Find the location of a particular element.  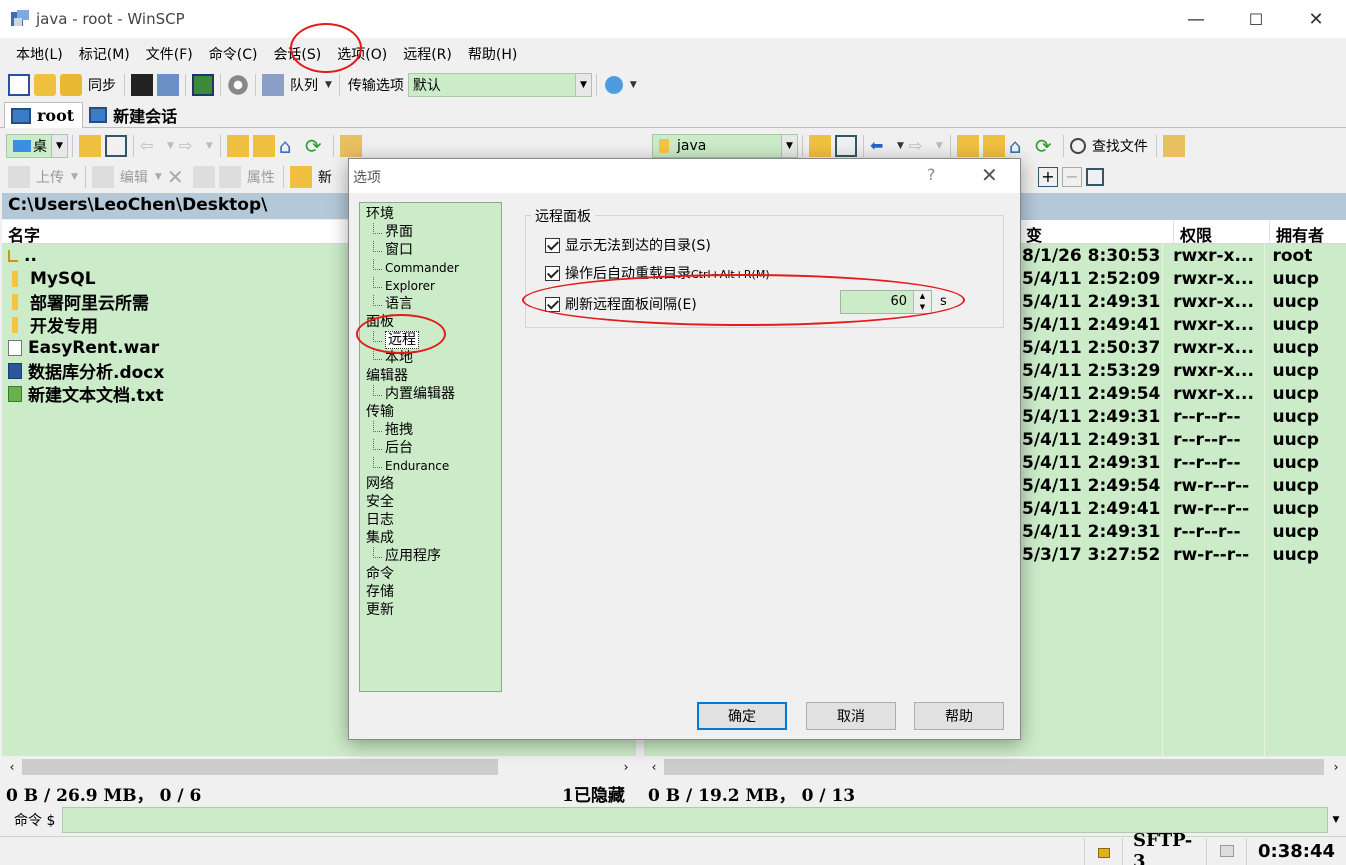

table-row: 5/4/11 2:49:54 rw-r--r-- uucp is located at coordinates (1182, 485).